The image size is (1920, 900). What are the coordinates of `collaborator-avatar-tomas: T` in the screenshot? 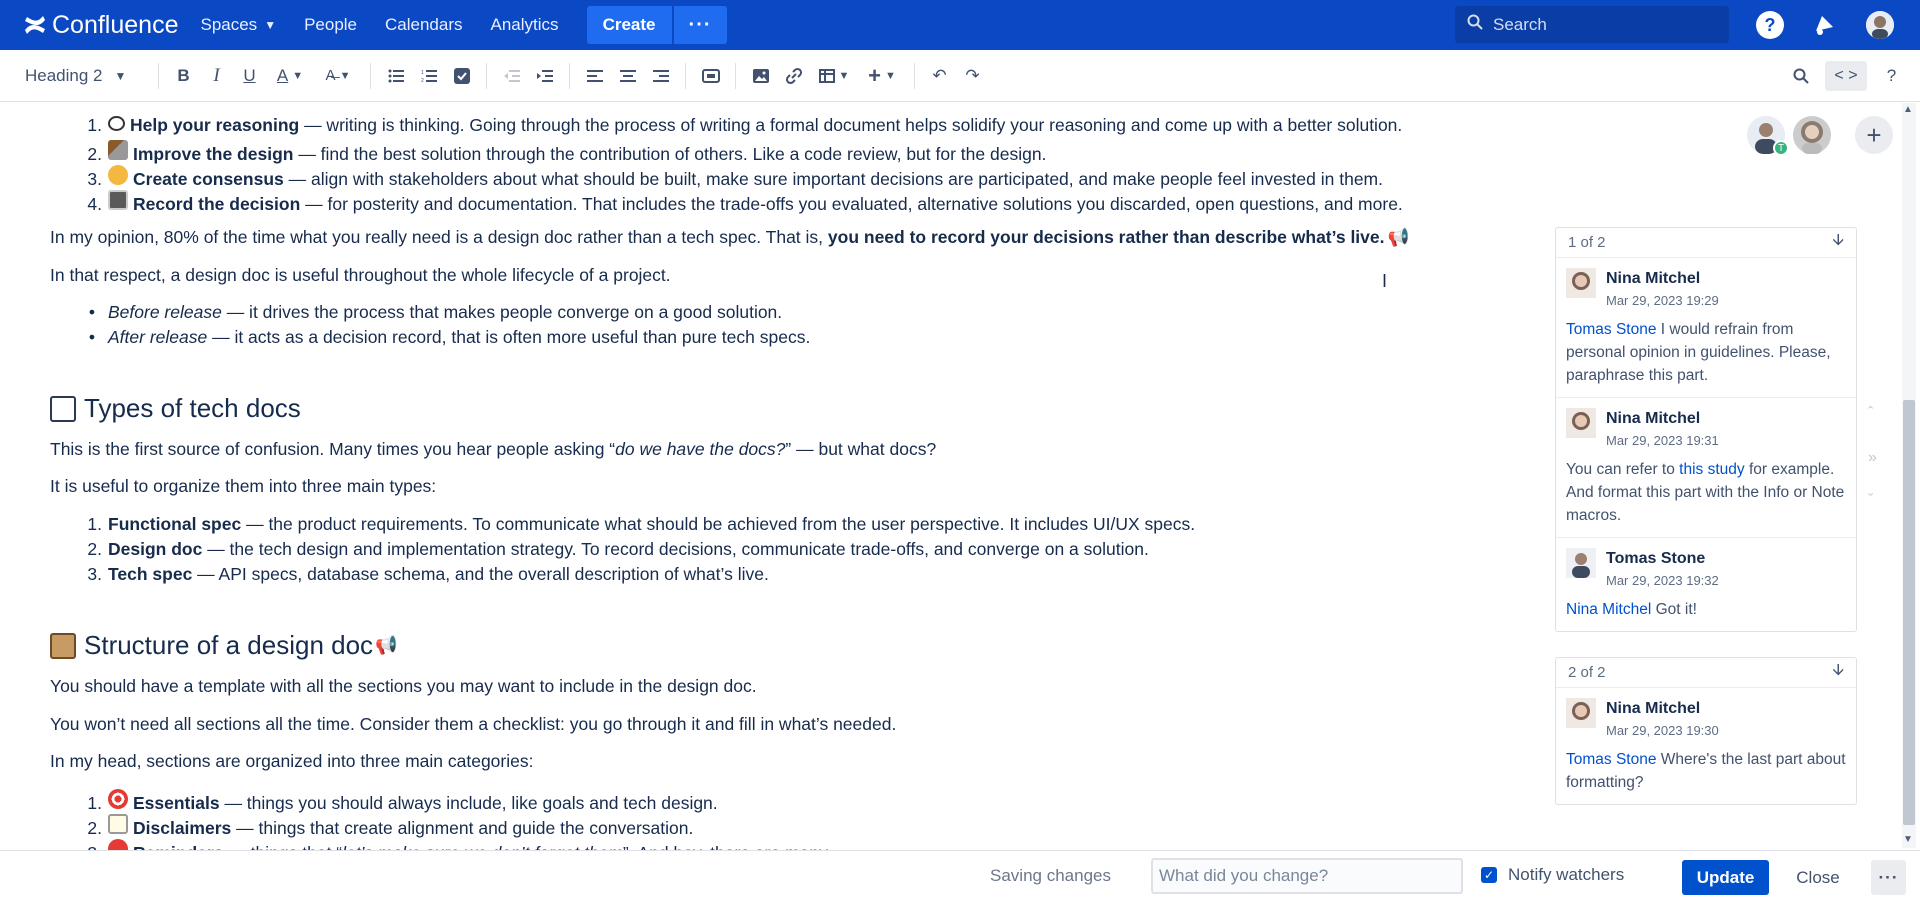 It's located at (1768, 136).